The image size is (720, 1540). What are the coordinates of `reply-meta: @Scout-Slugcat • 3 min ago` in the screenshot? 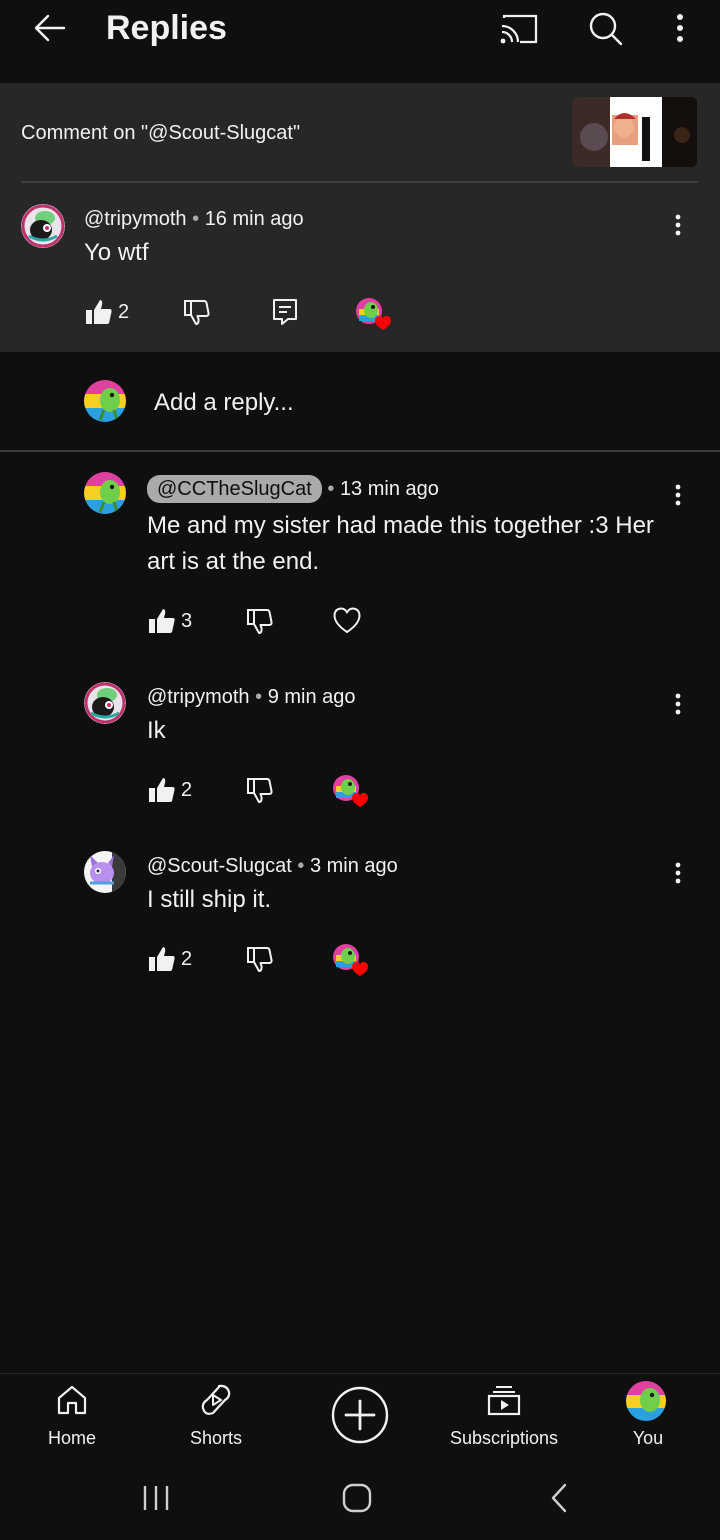 It's located at (272, 866).